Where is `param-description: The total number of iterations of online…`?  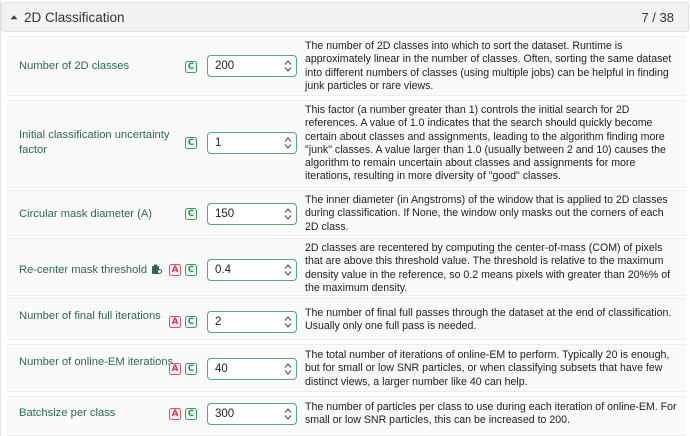
param-description: The total number of iterations of online… is located at coordinates (487, 368).